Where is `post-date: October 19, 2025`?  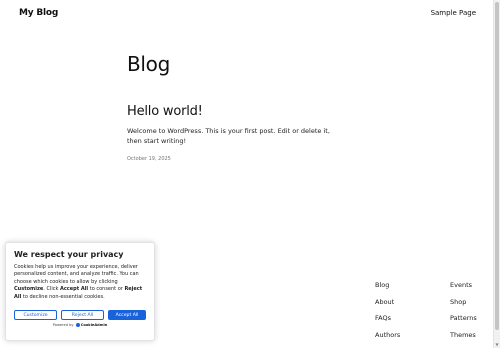 post-date: October 19, 2025 is located at coordinates (149, 159).